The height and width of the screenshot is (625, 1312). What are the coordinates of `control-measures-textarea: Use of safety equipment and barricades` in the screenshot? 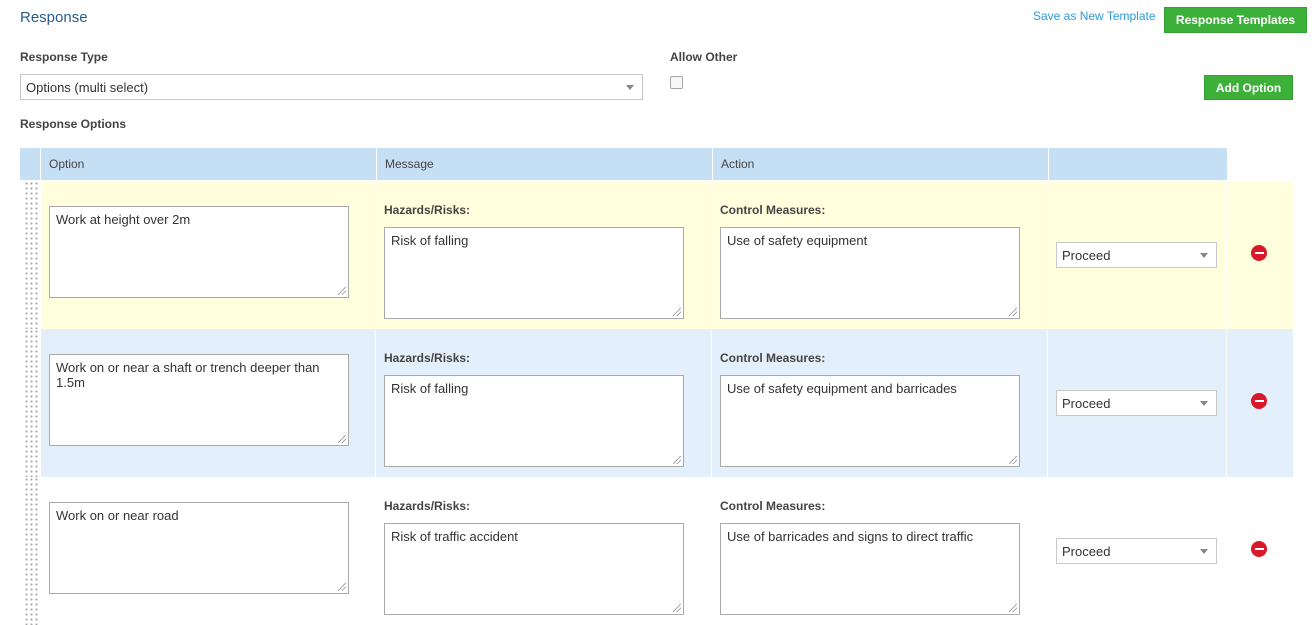 It's located at (870, 421).